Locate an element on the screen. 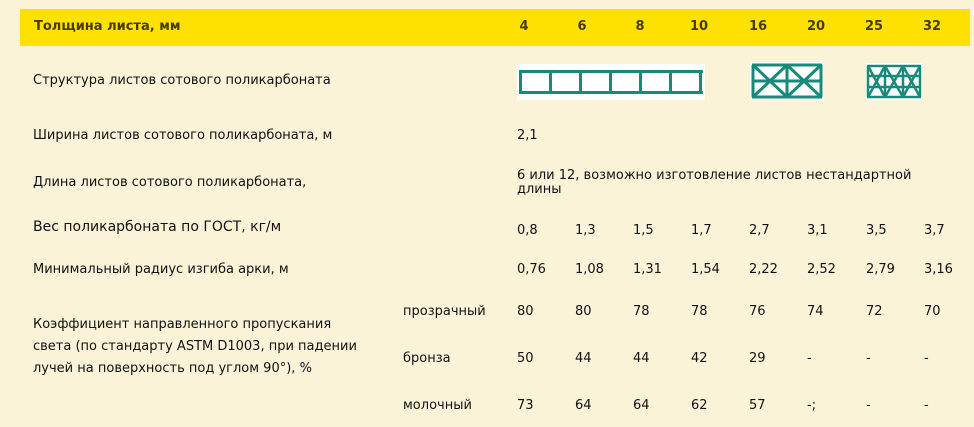  width-label: Ширина листов сотового поликарбоната, м is located at coordinates (183, 135).